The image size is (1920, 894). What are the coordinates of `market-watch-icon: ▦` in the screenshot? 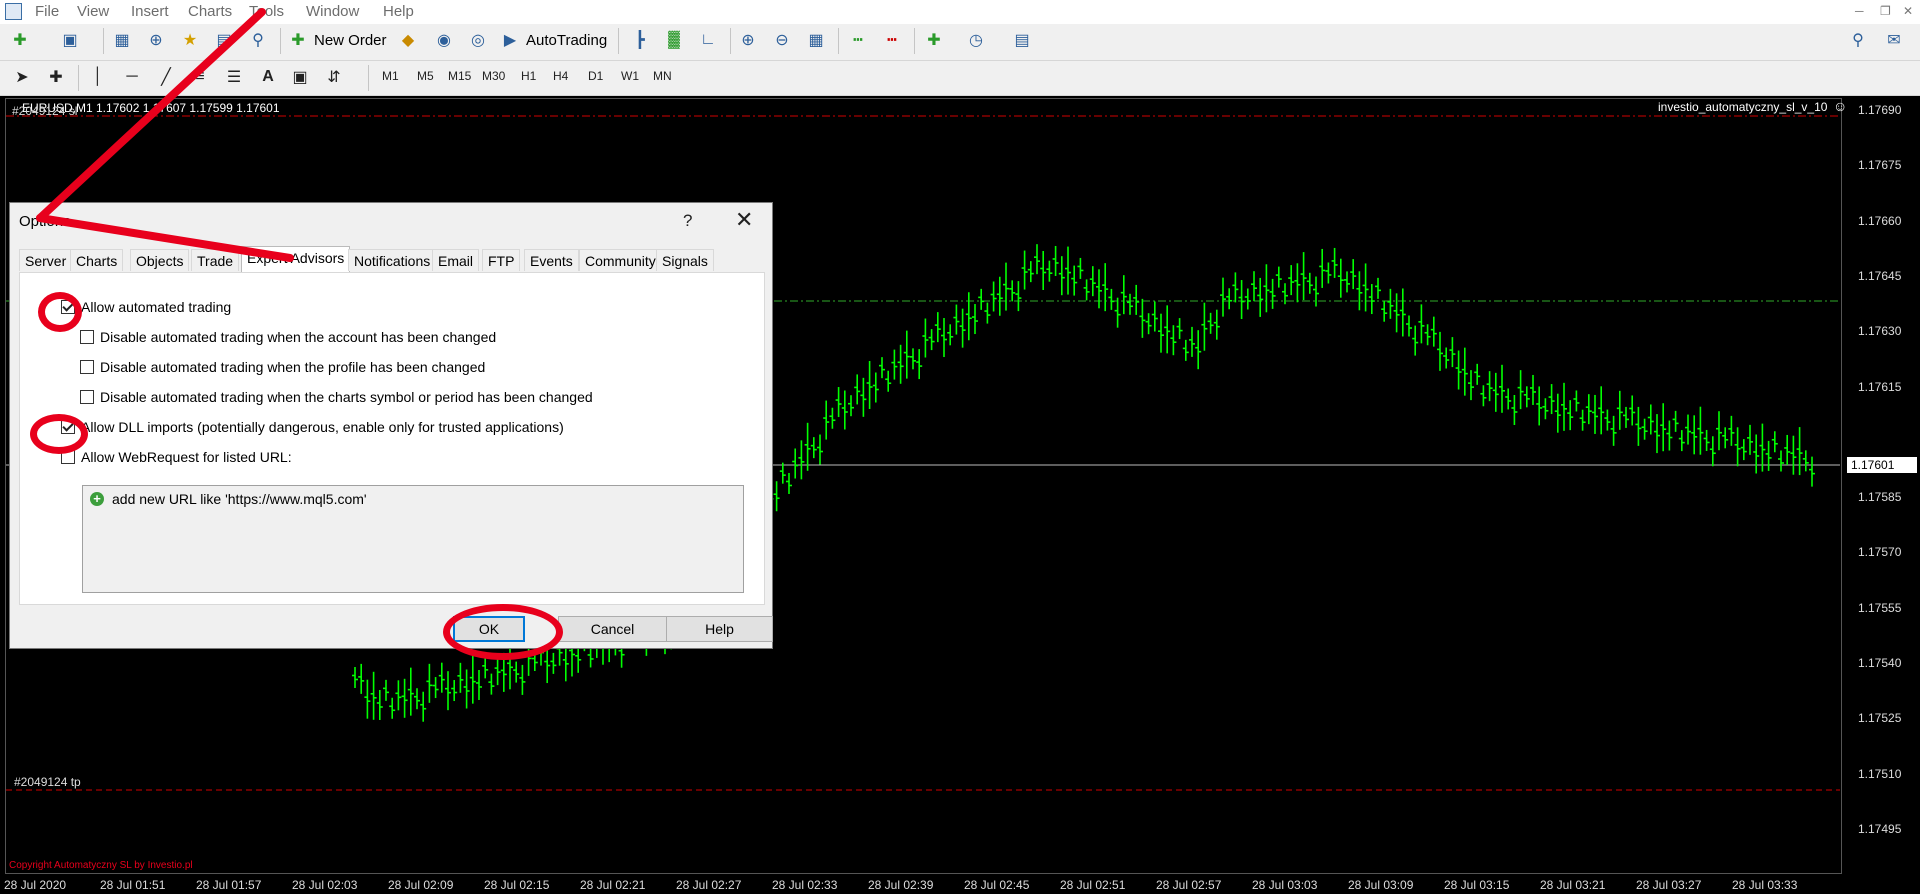 It's located at (122, 40).